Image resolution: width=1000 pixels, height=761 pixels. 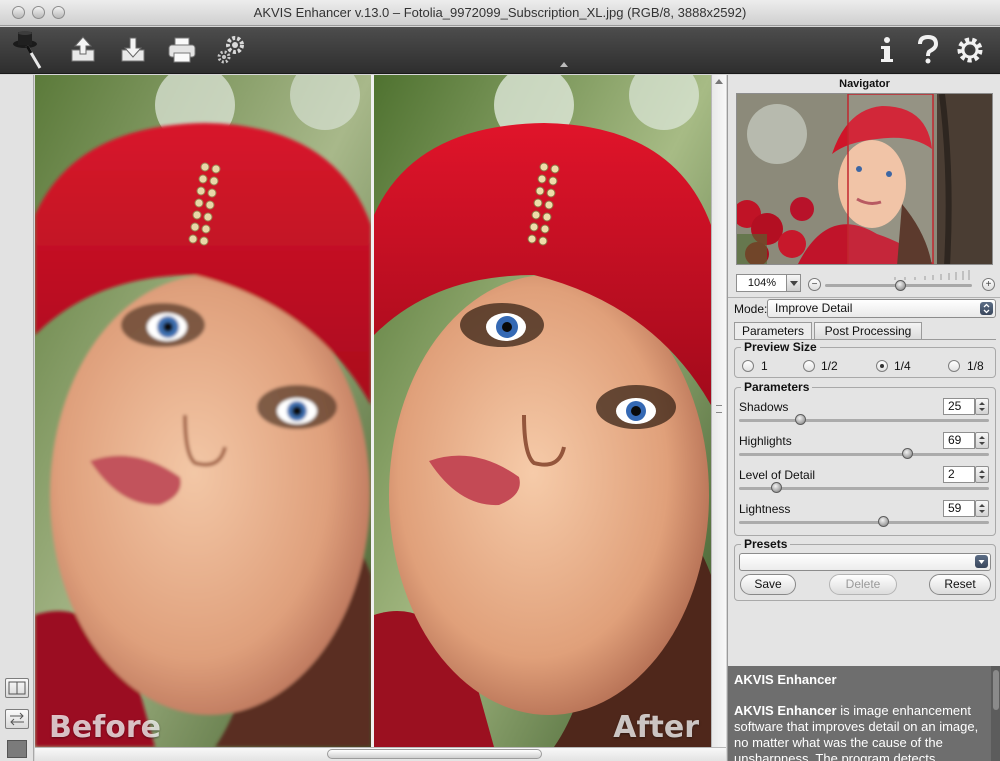 I want to click on tab-parameters: Parameters, so click(x=773, y=331).